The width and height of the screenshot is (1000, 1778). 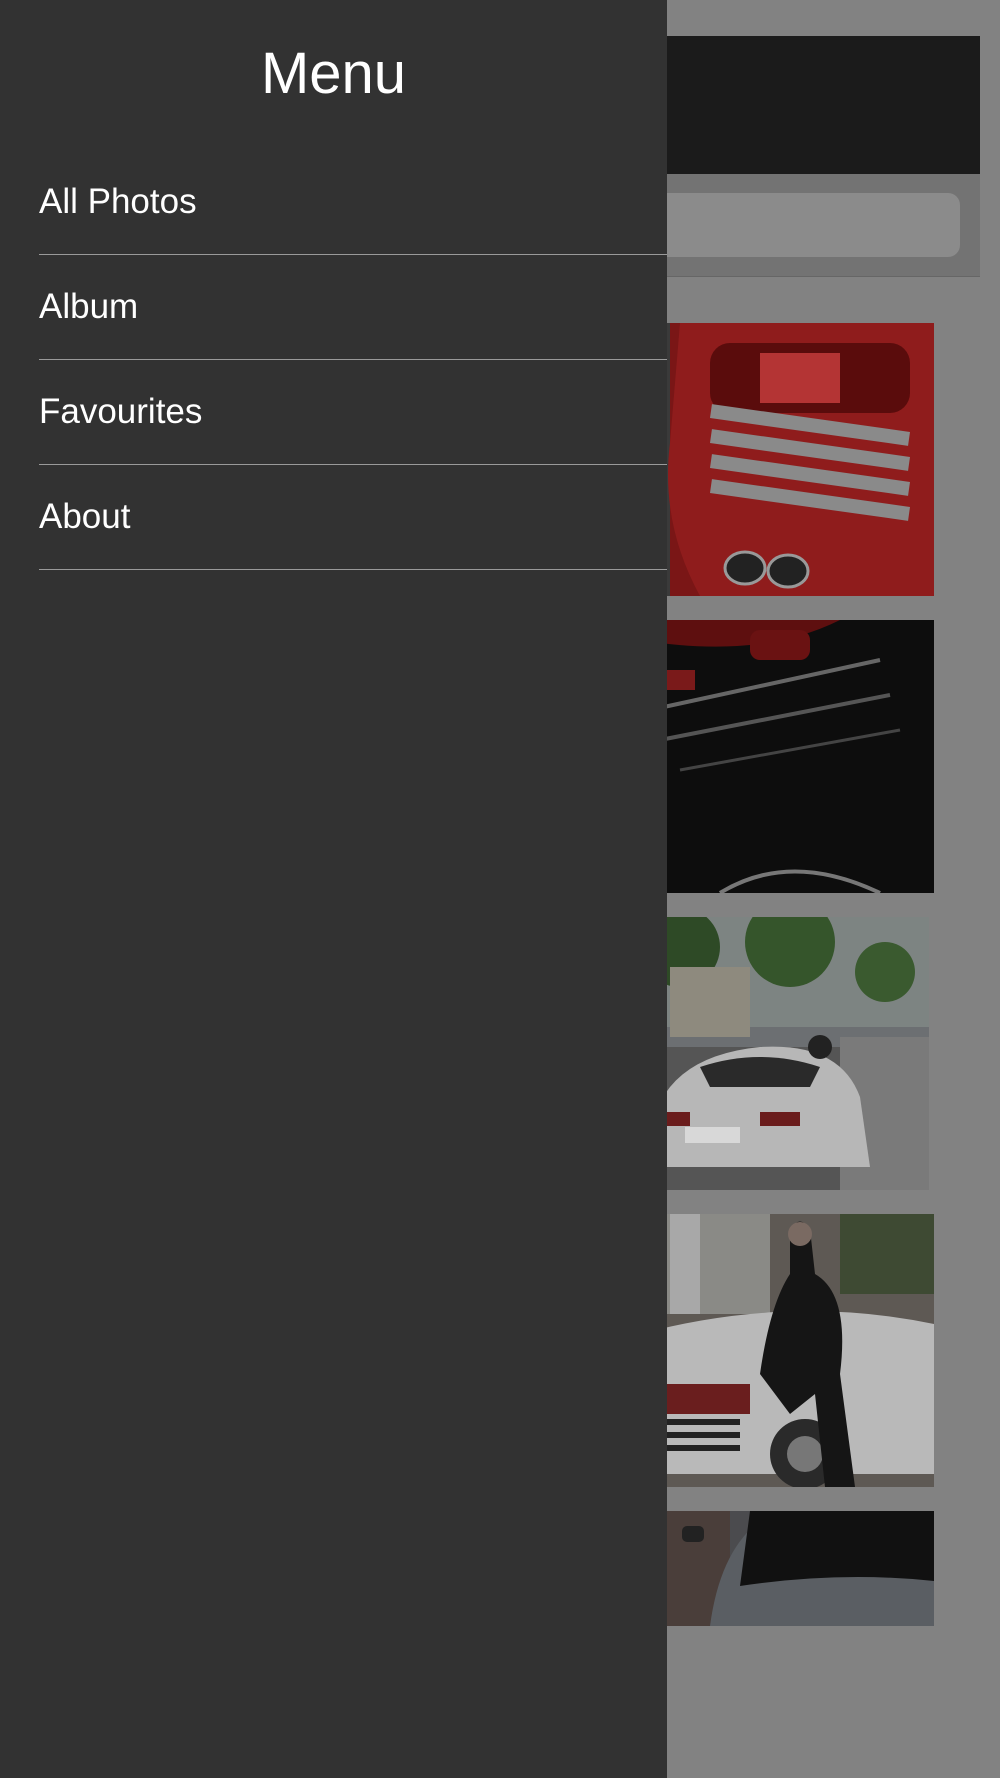 I want to click on menu-item-album: Album, so click(x=353, y=307).